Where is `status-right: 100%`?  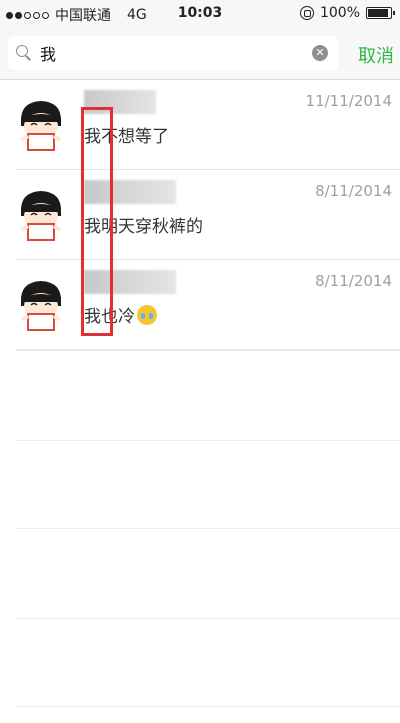
status-right: 100% is located at coordinates (347, 13).